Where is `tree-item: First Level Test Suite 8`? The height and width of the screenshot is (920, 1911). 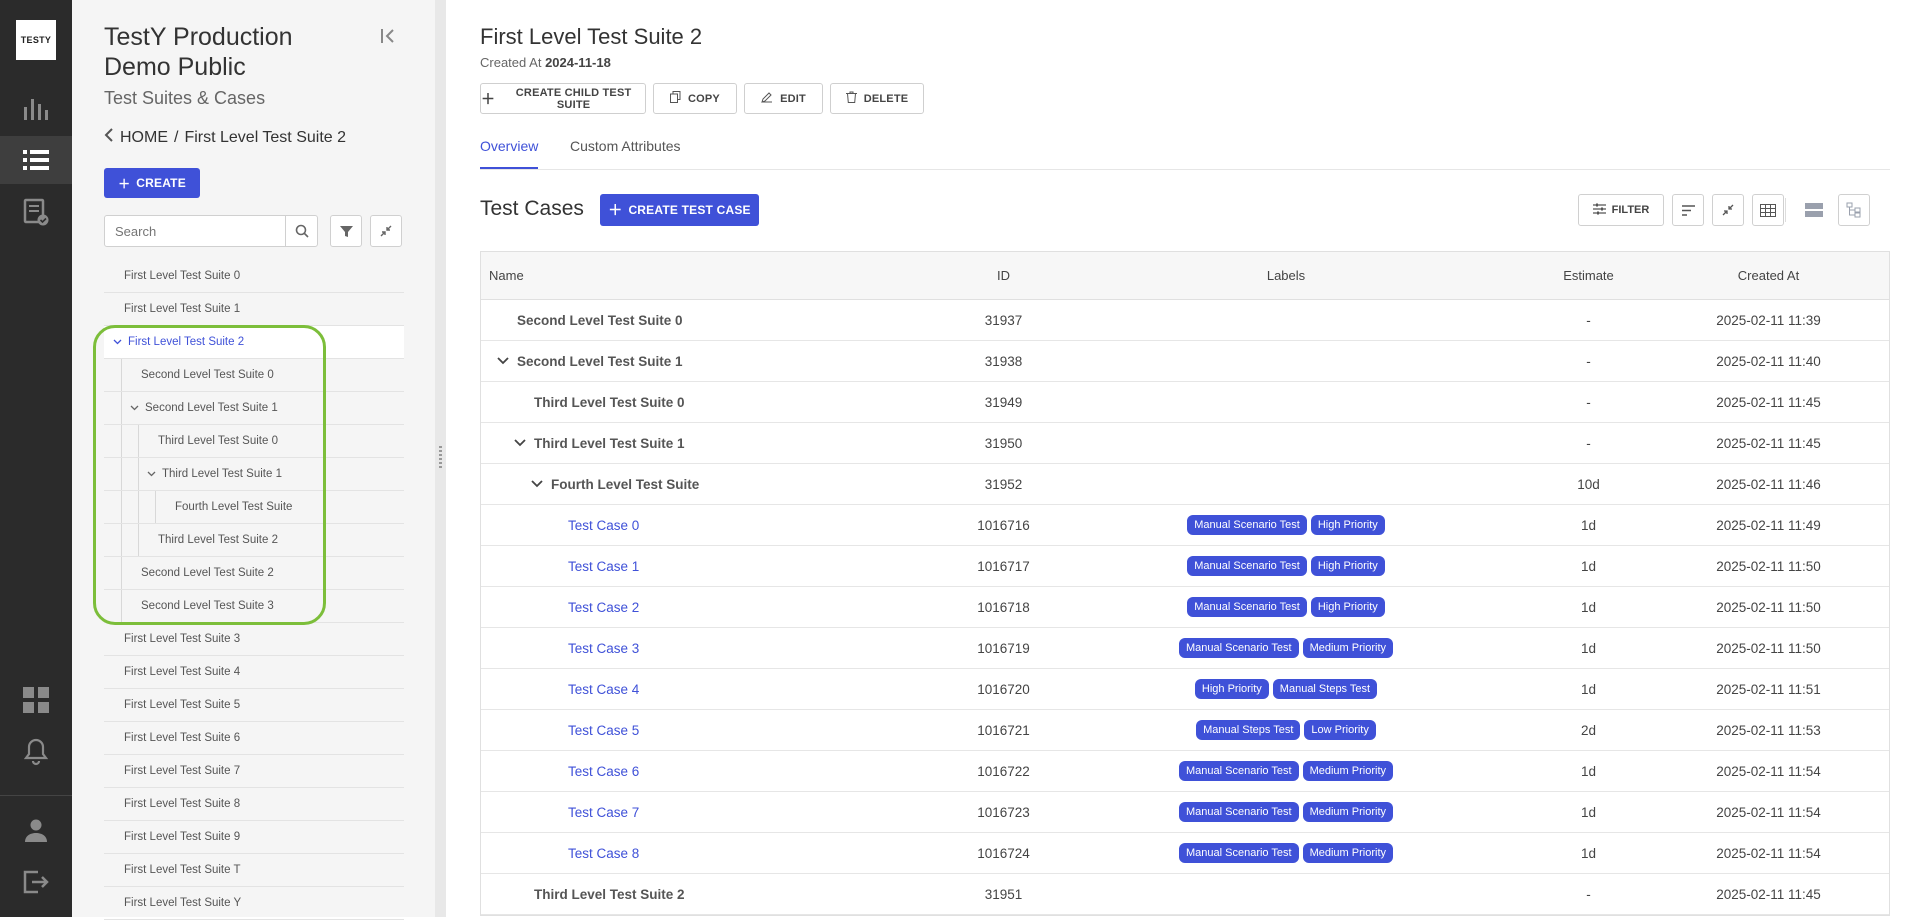 tree-item: First Level Test Suite 8 is located at coordinates (254, 804).